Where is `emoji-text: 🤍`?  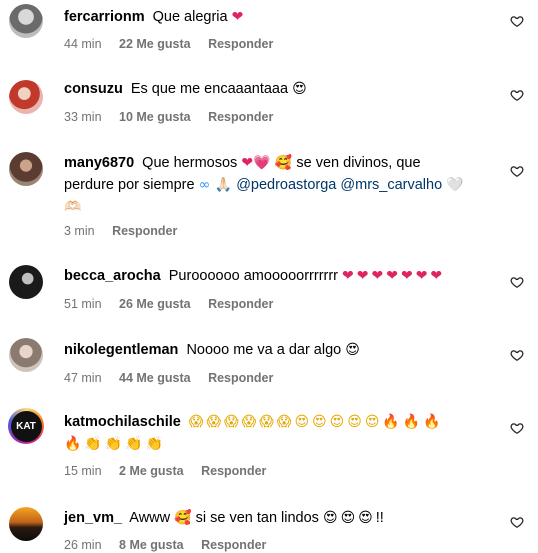
emoji-text: 🤍 is located at coordinates (455, 185).